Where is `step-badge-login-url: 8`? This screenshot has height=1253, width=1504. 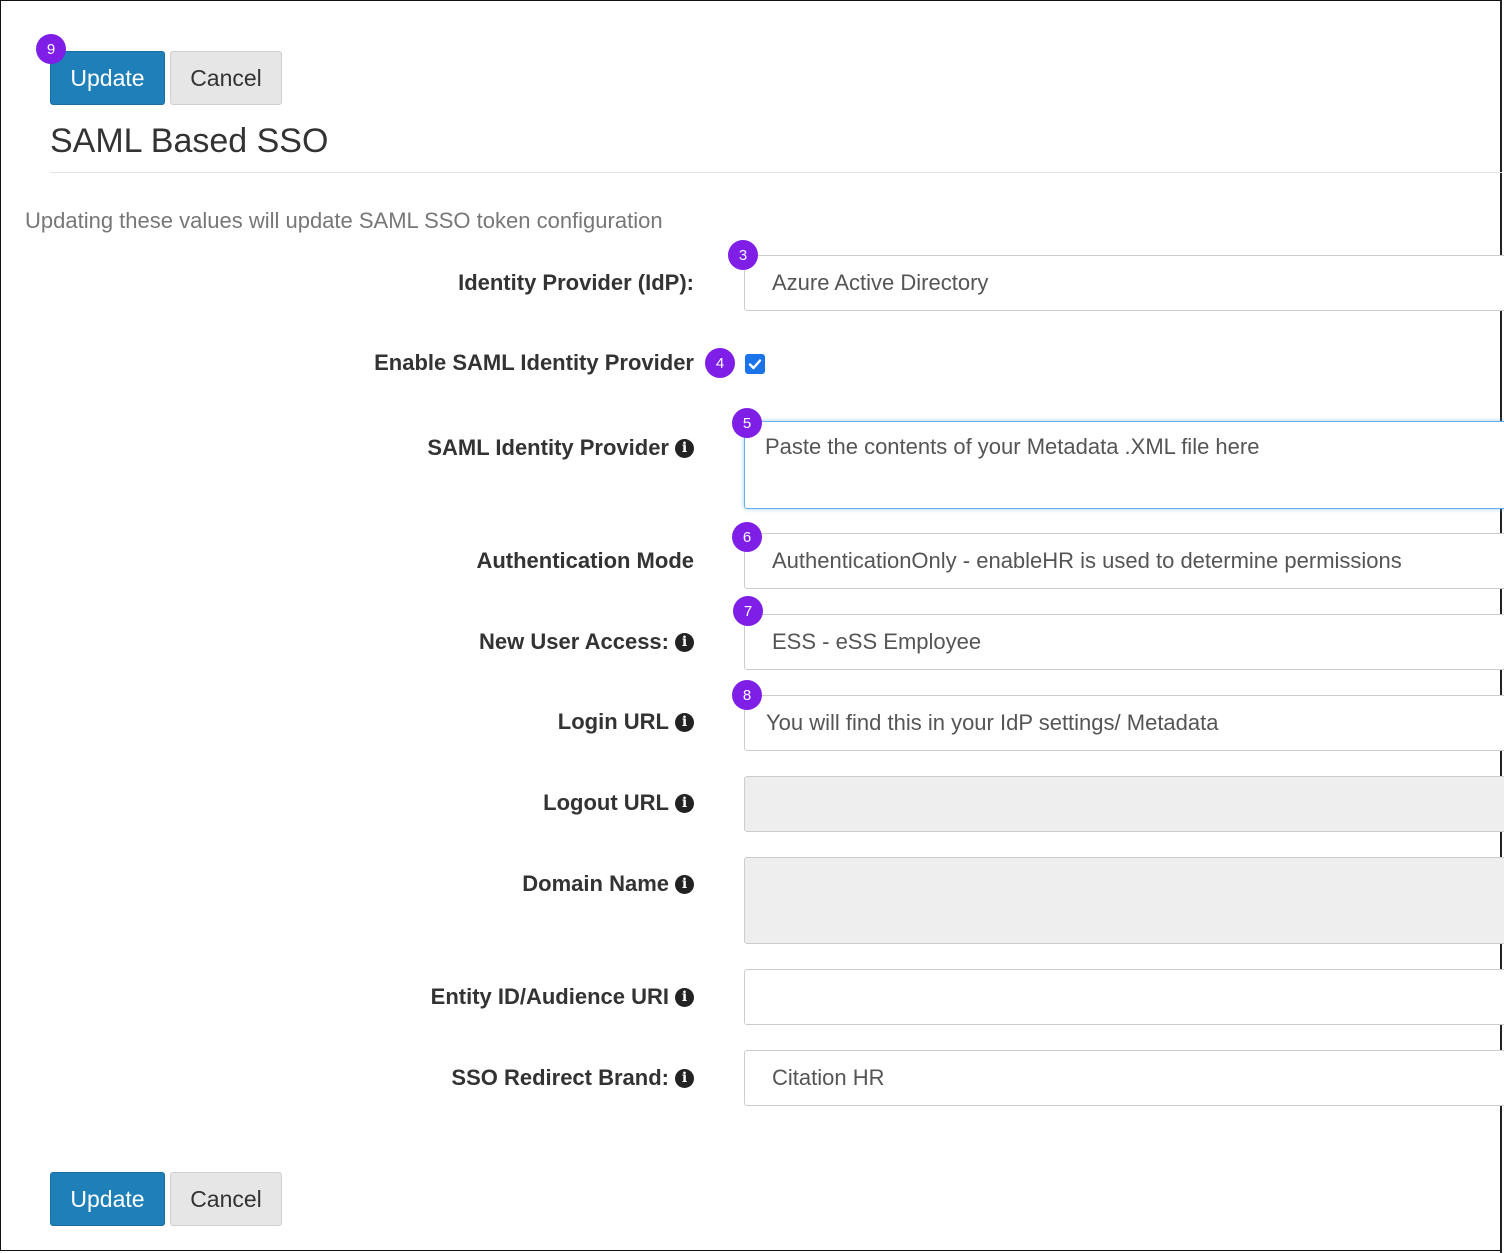
step-badge-login-url: 8 is located at coordinates (747, 695).